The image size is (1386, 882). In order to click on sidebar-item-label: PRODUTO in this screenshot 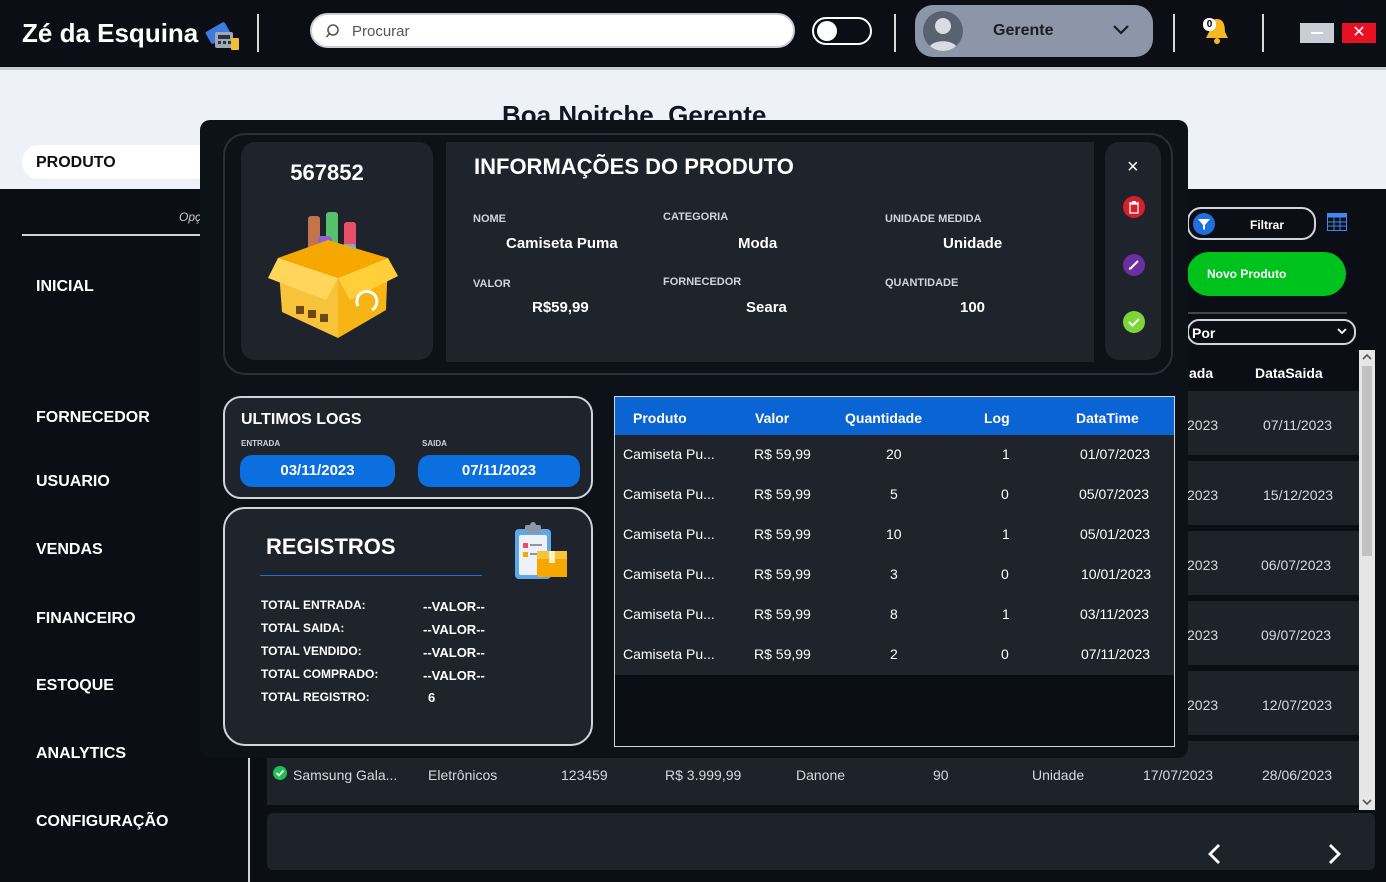, I will do `click(76, 162)`.